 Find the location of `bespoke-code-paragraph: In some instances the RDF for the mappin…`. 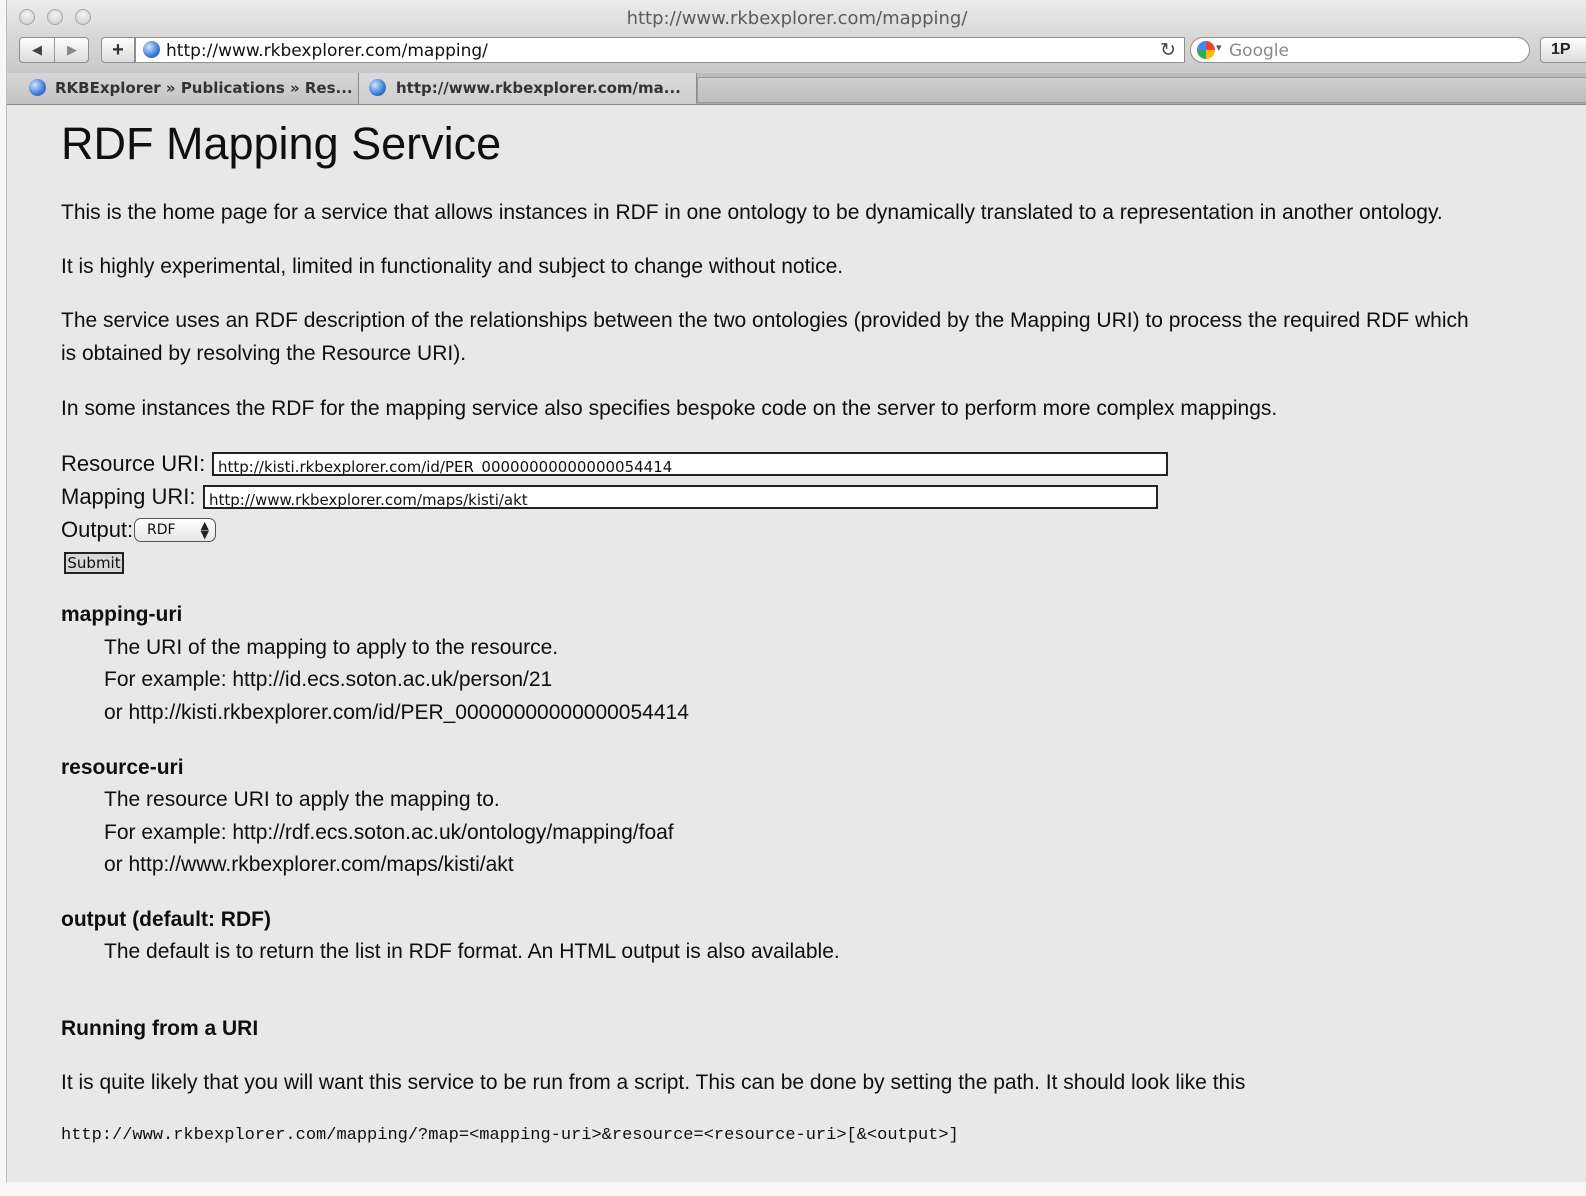

bespoke-code-paragraph: In some instances the RDF for the mappin… is located at coordinates (669, 408).